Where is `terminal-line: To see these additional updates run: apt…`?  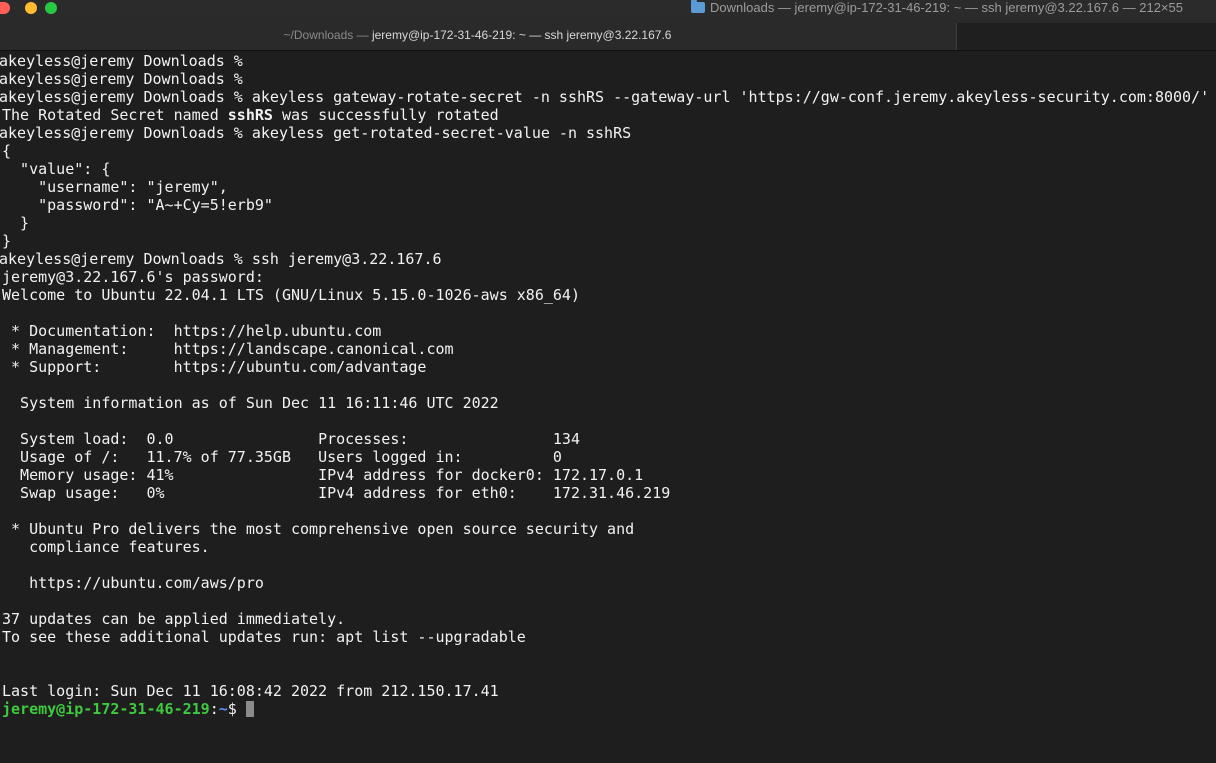 terminal-line: To see these additional updates run: apt… is located at coordinates (264, 637).